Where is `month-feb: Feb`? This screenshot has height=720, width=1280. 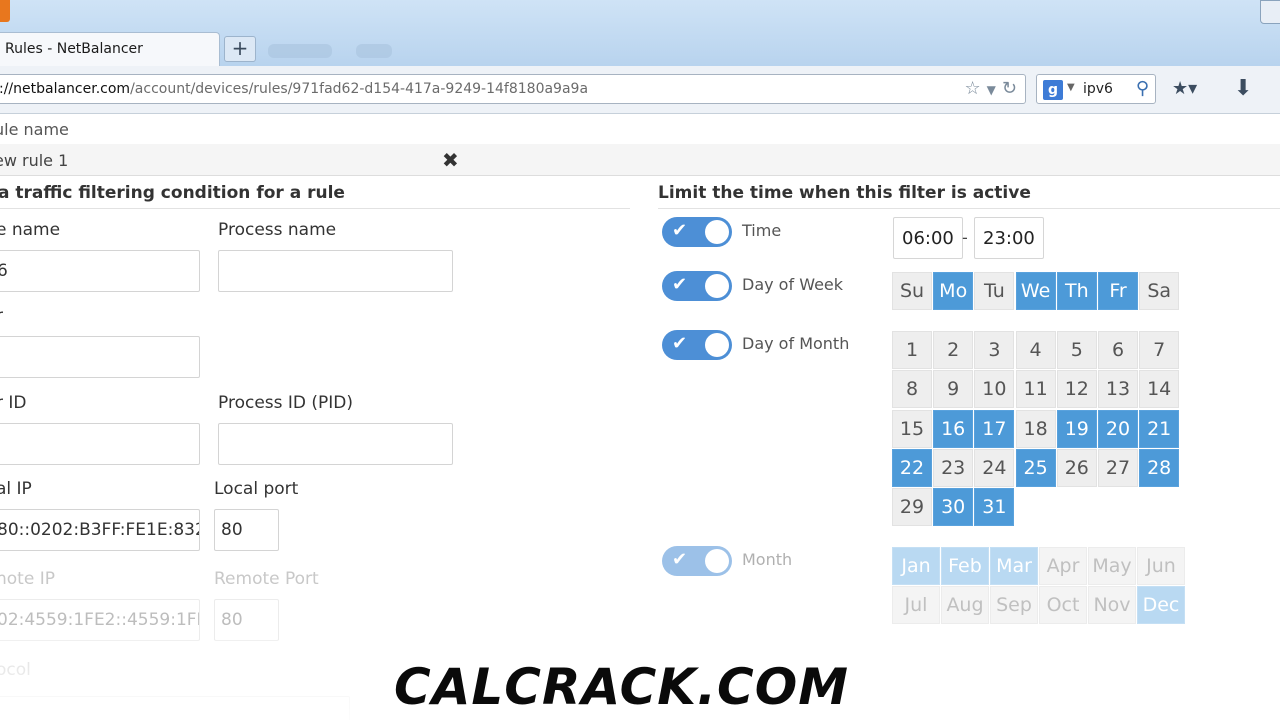 month-feb: Feb is located at coordinates (965, 566).